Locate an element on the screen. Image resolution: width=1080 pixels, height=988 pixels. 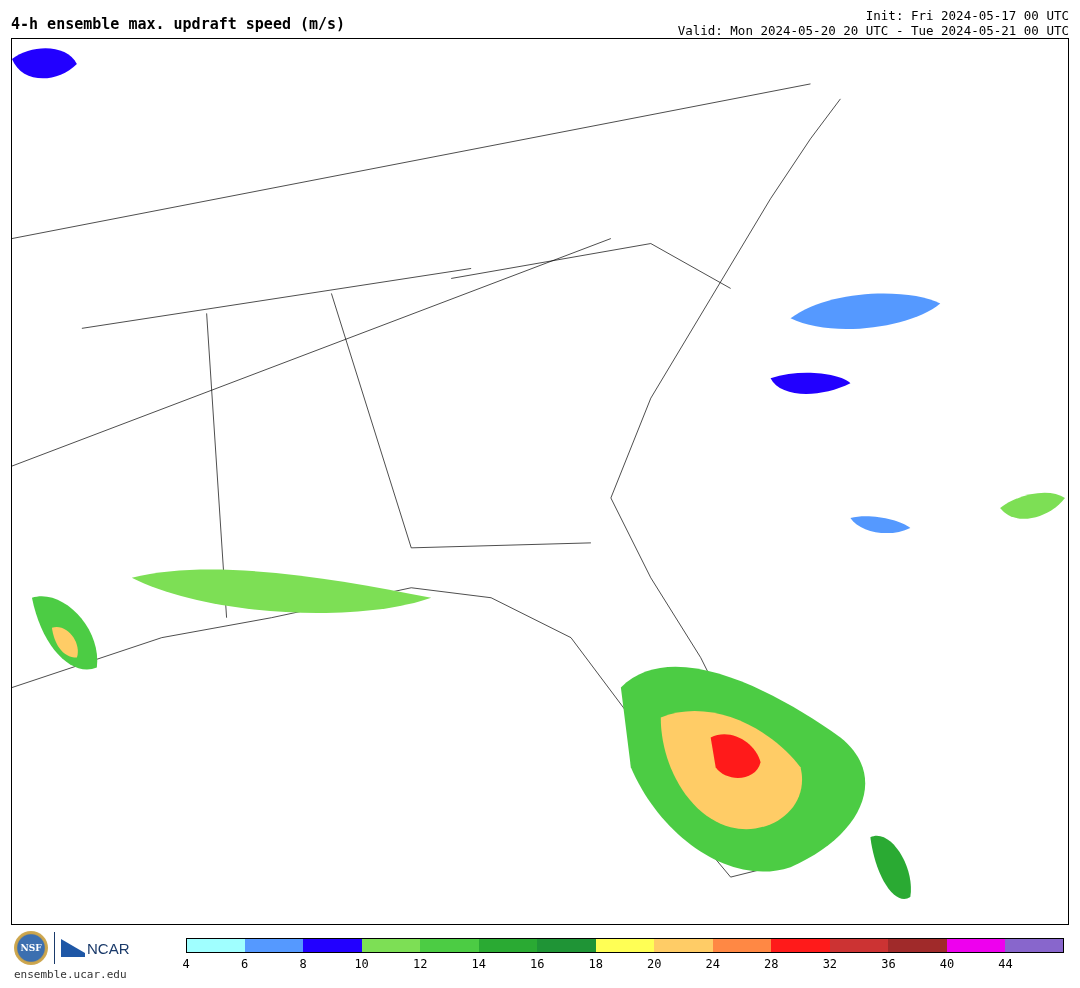
website-url: ensemble.ucar.edu is located at coordinates (71, 974).